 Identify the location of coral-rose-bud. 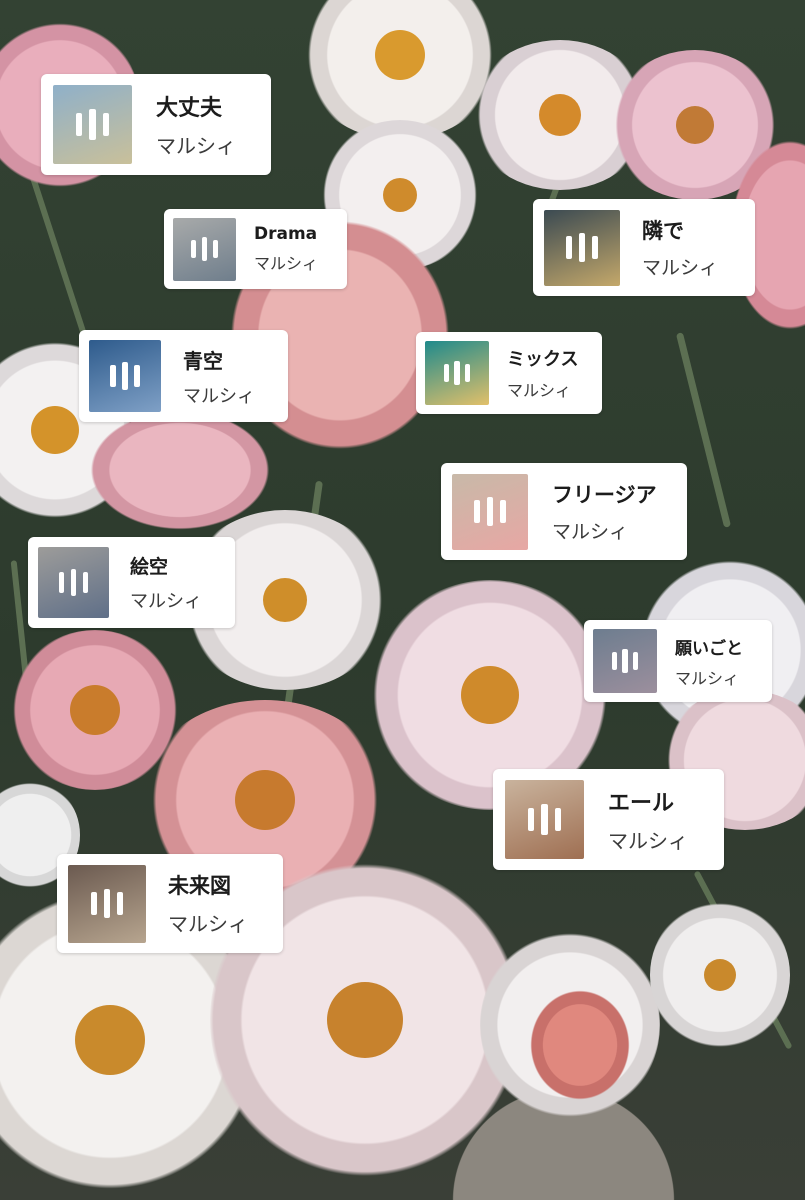
(580, 1045).